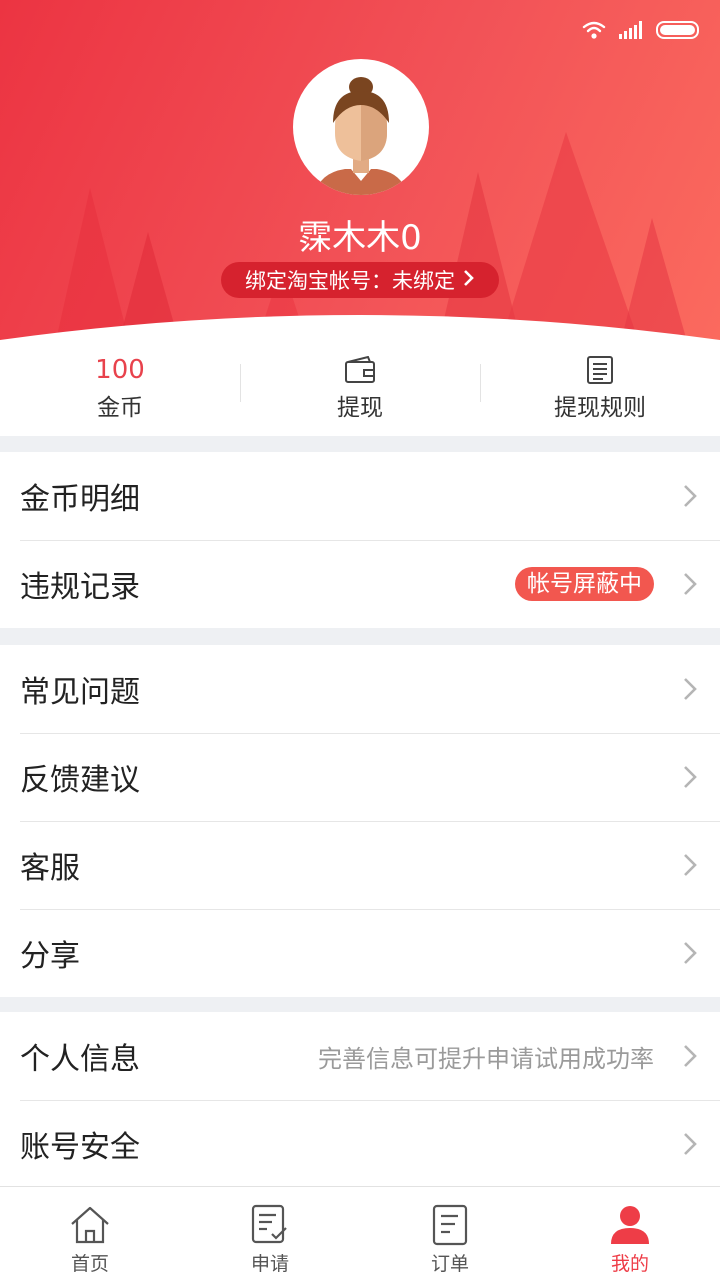  I want to click on wifi-icon, so click(594, 32).